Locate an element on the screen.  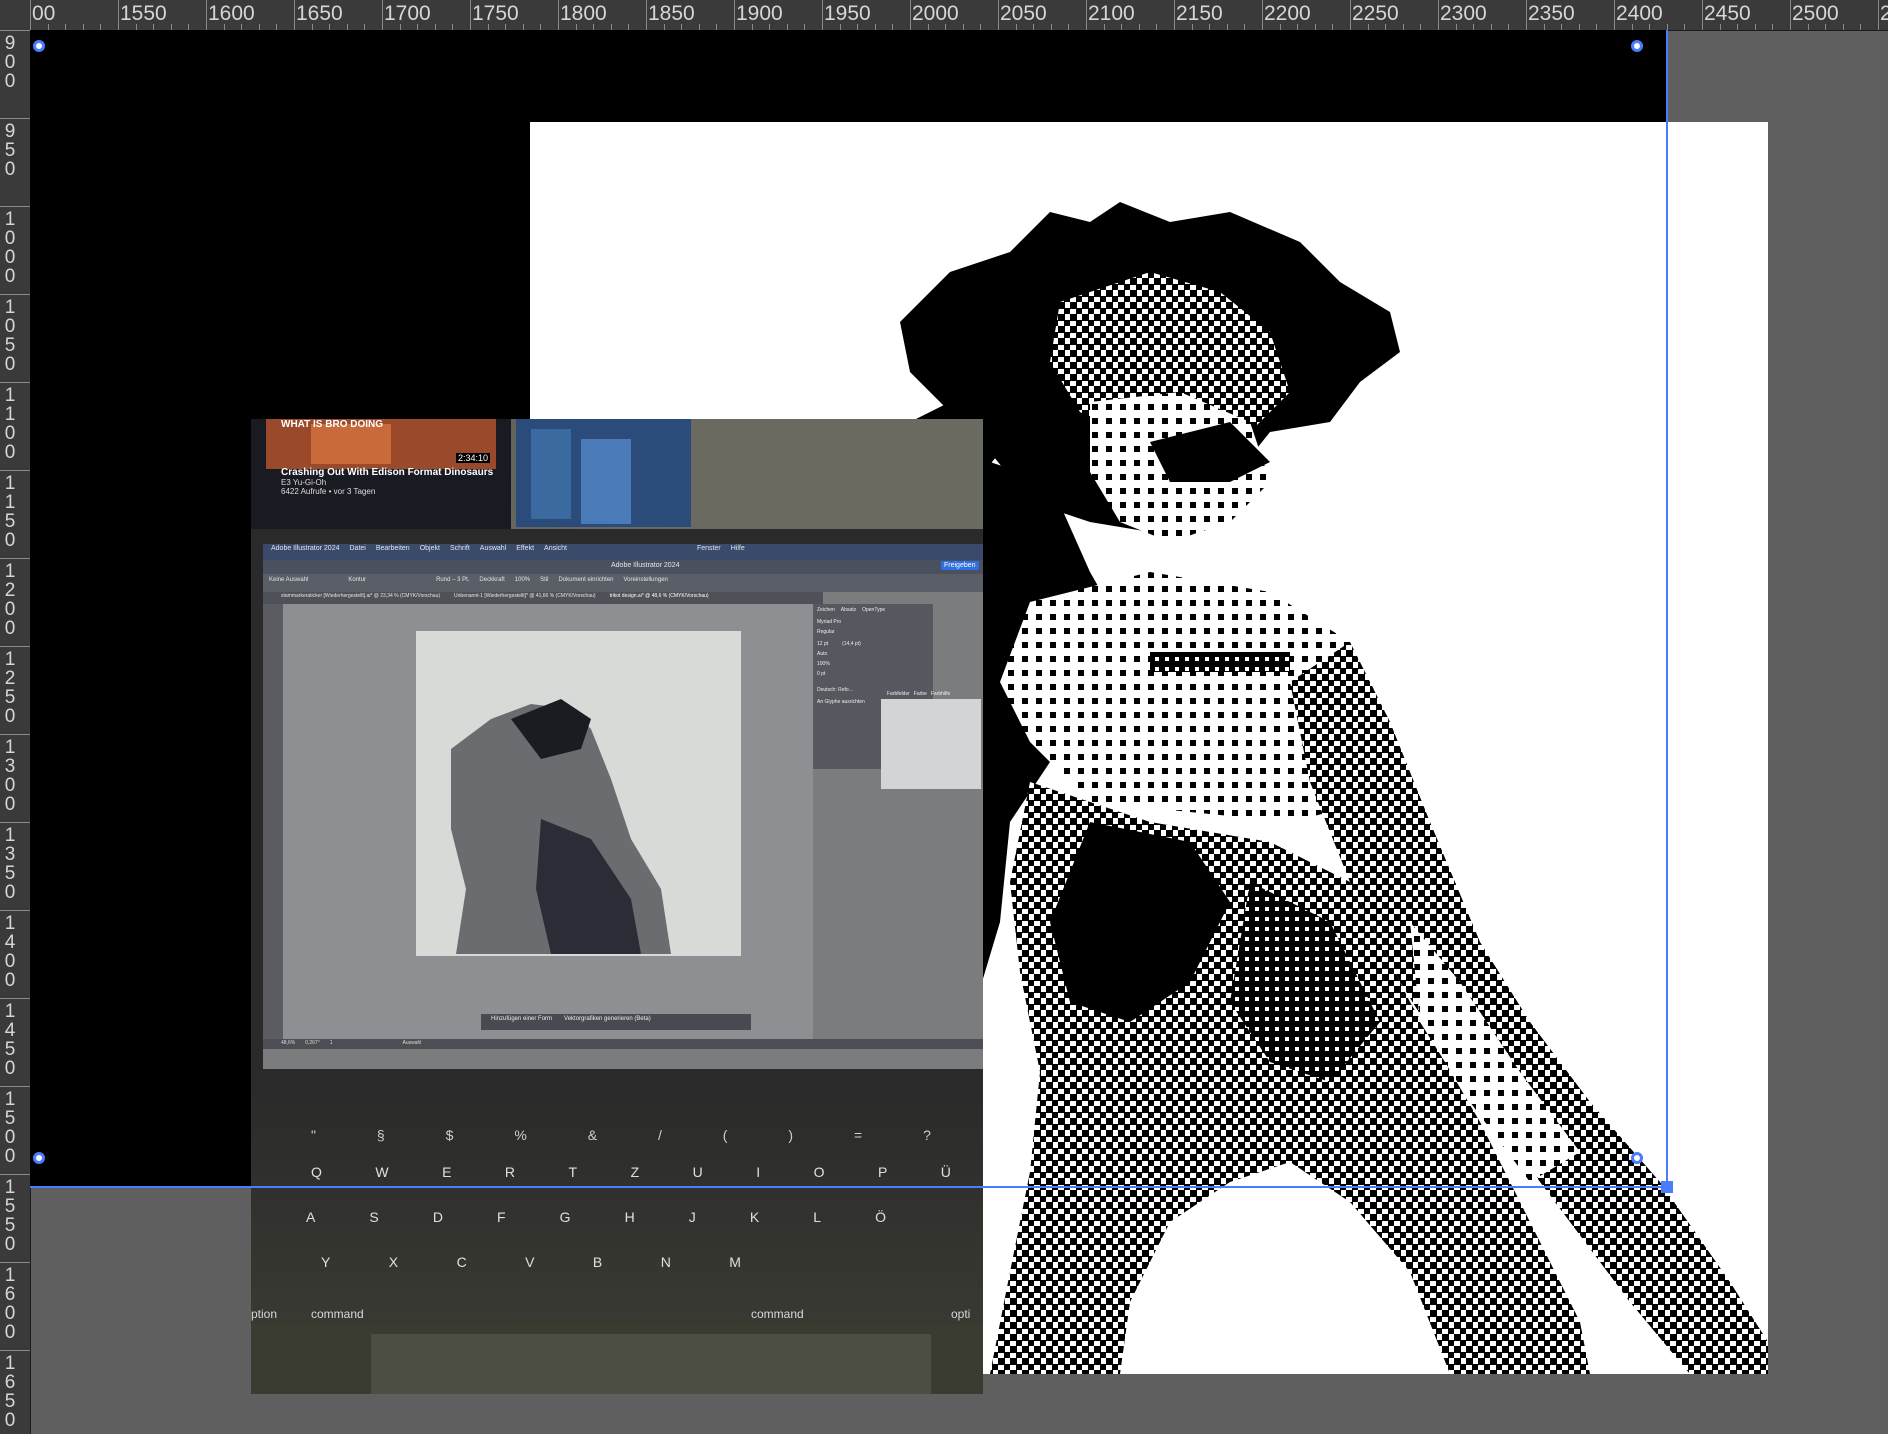
panel-tab-color-guide: Farbhilfe is located at coordinates (940, 694).